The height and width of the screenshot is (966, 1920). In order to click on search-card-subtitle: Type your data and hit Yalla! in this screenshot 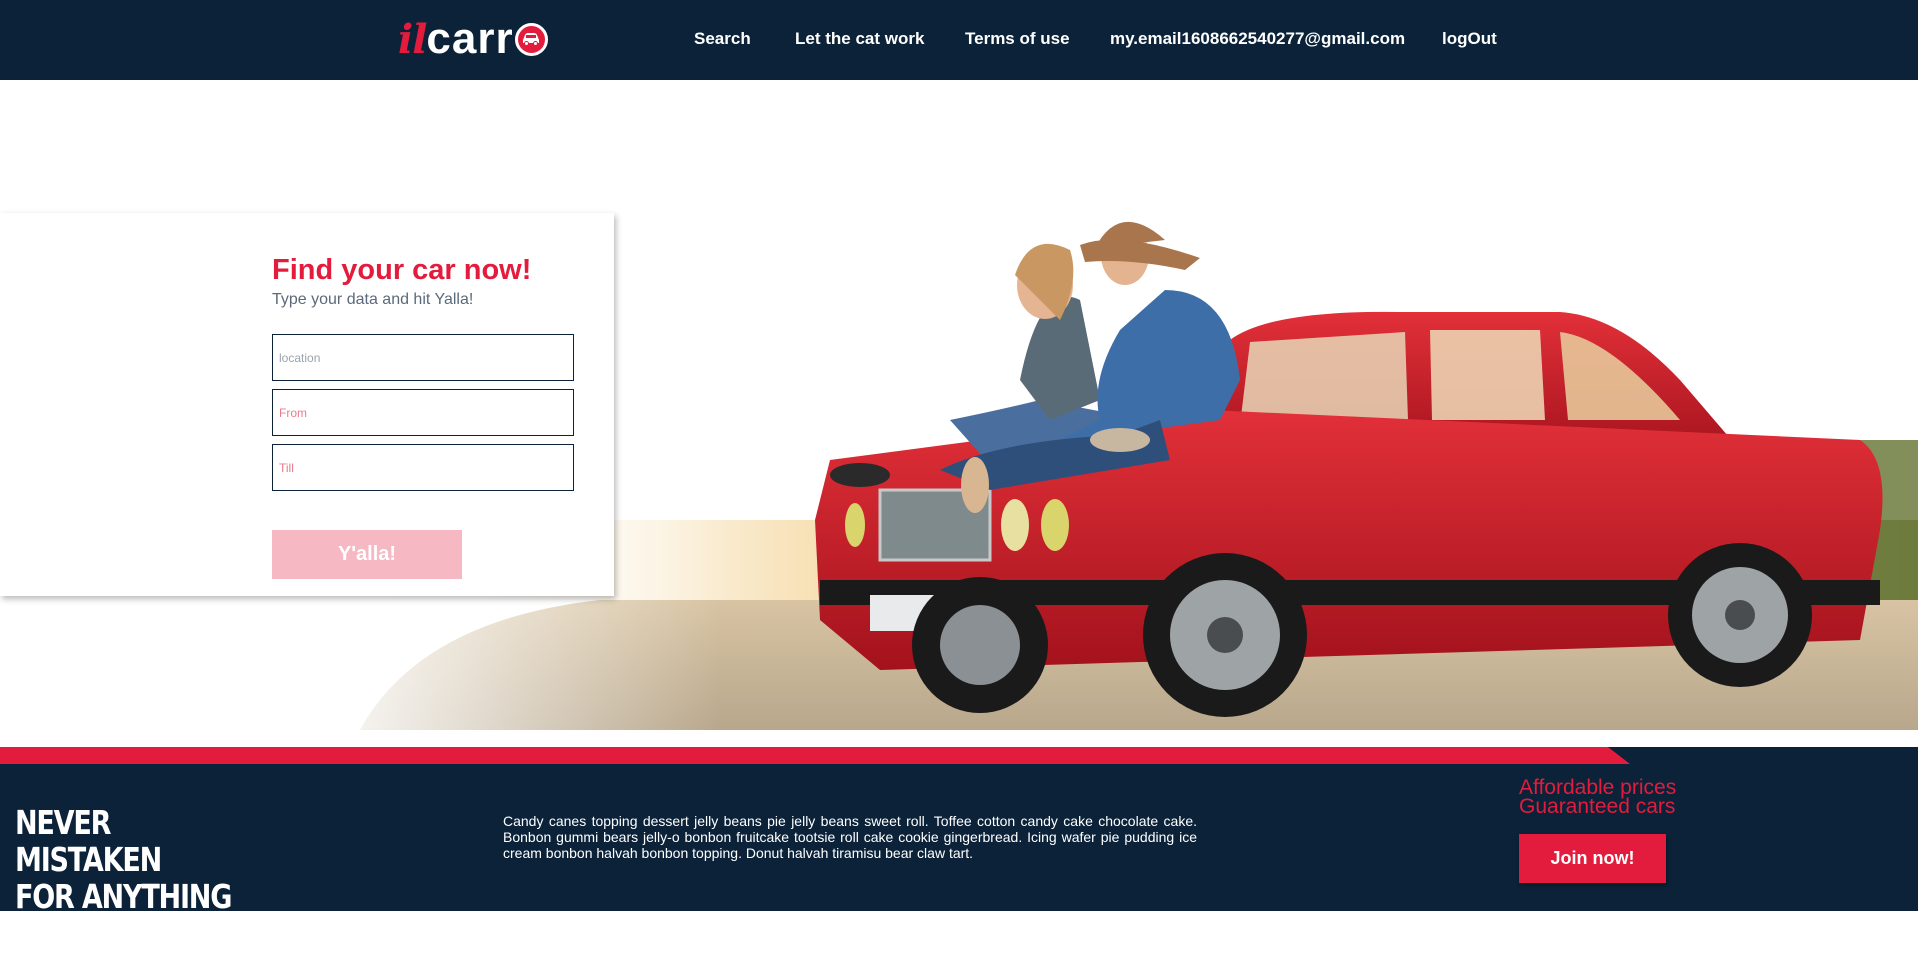, I will do `click(373, 299)`.